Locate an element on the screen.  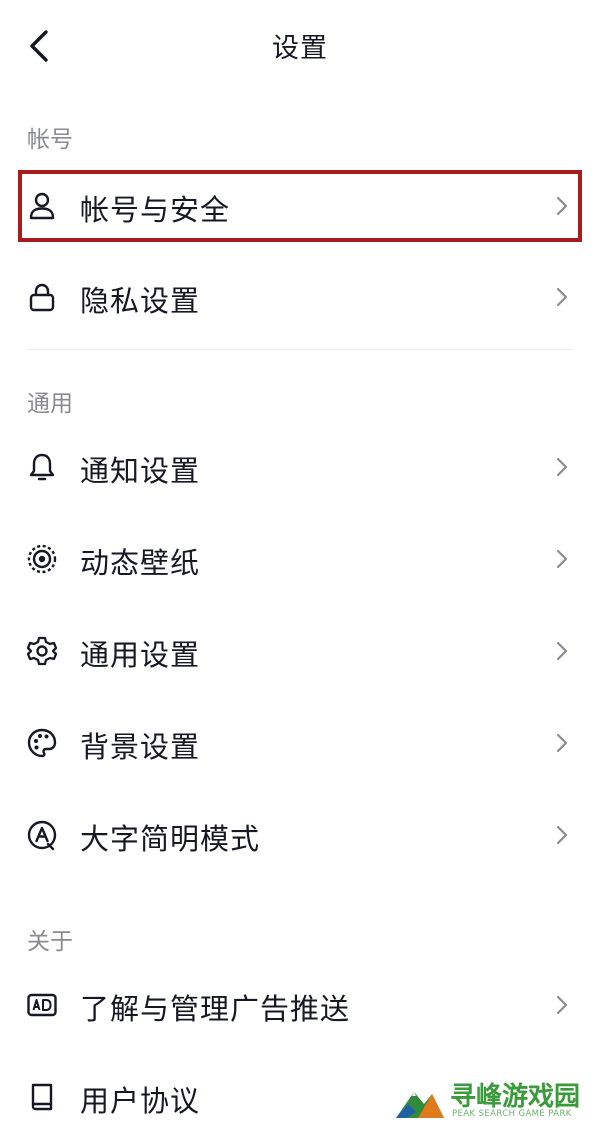
settings-item-label: 背景设置 is located at coordinates (140, 747).